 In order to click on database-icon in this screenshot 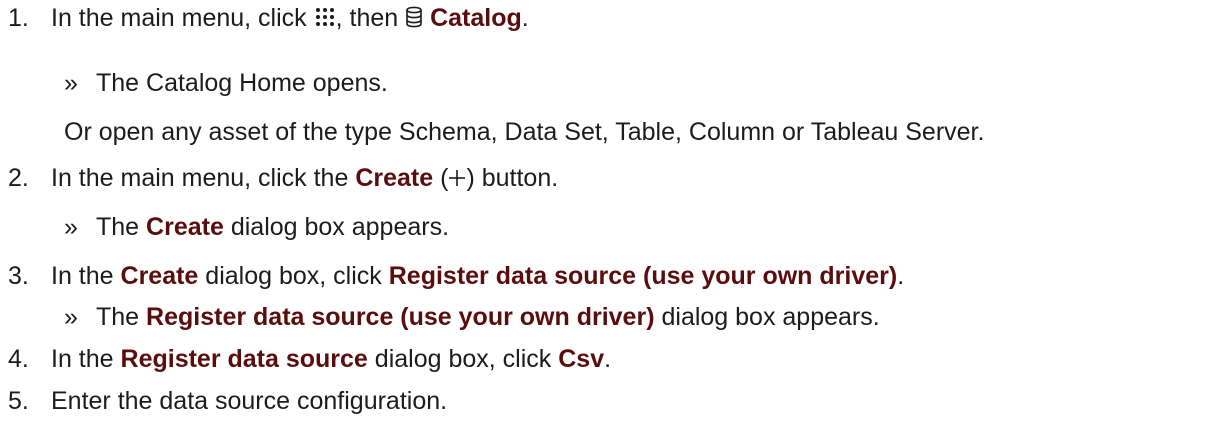, I will do `click(414, 20)`.